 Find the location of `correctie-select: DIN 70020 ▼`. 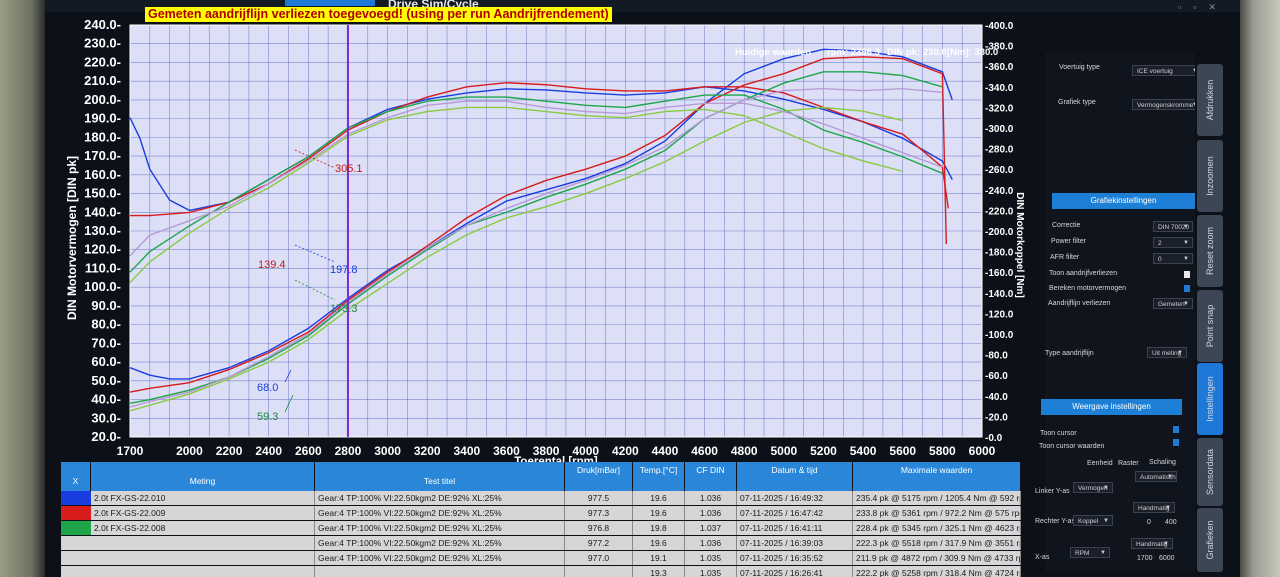

correctie-select: DIN 70020 ▼ is located at coordinates (1173, 226).